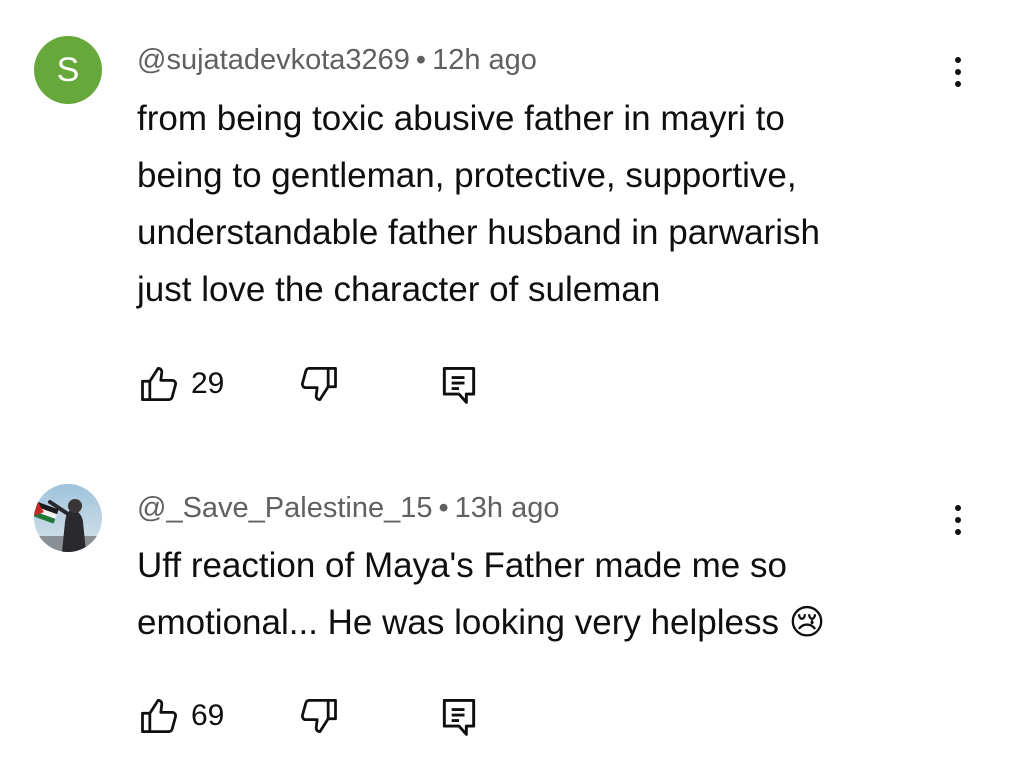  I want to click on like-count: 29, so click(208, 383).